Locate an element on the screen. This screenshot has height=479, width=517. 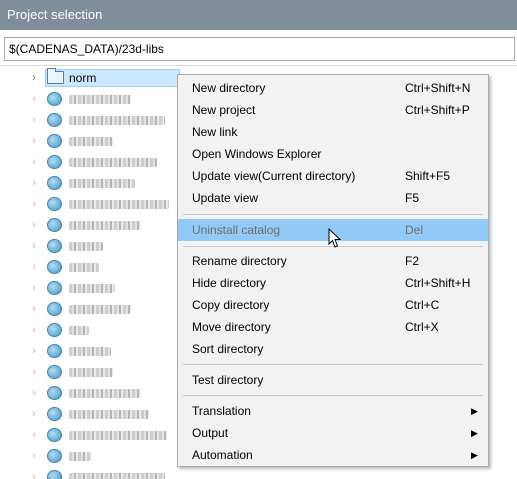
menu-item-update-view-current: Update view(Current directory) Shift+F5 is located at coordinates (333, 176).